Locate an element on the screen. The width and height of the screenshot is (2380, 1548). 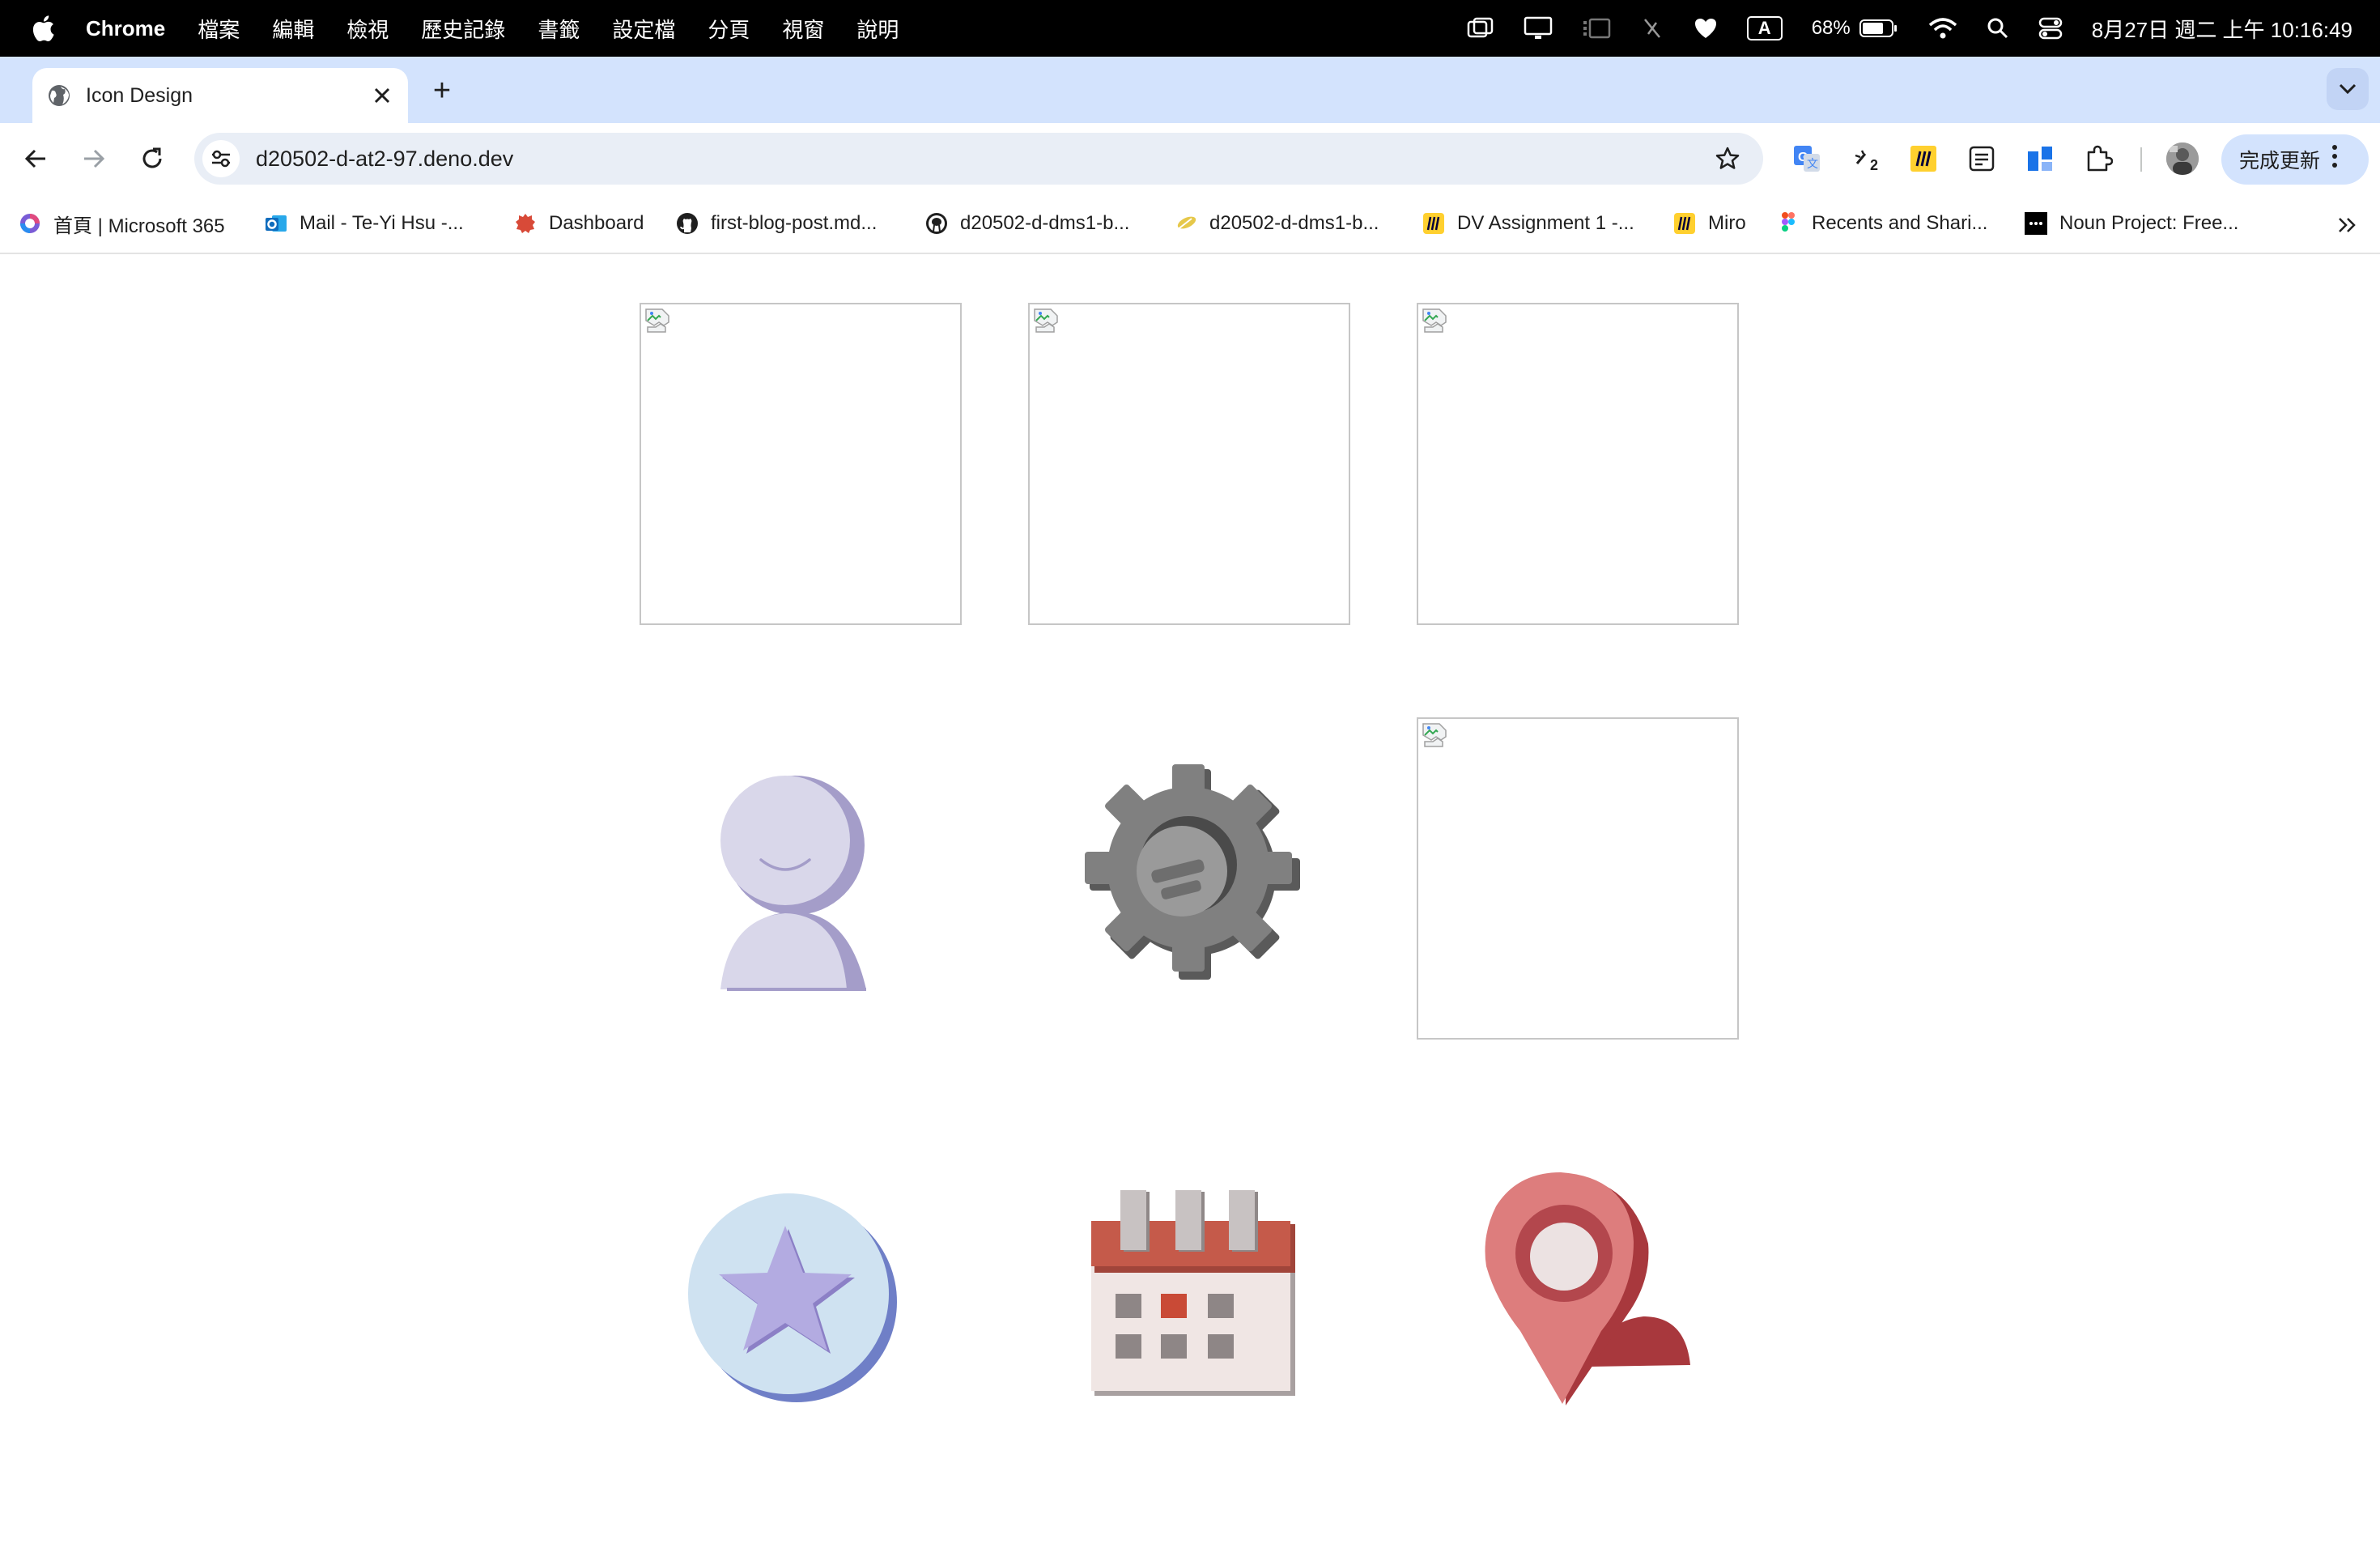
bookmark-label: Dashboard is located at coordinates (596, 223).